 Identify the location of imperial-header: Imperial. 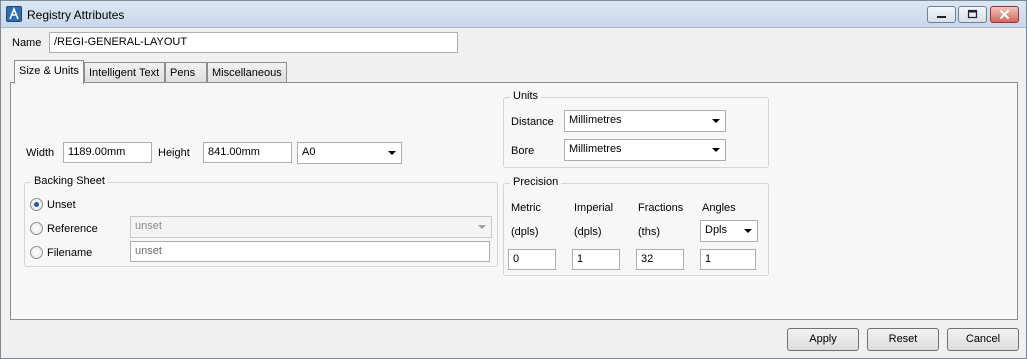
(594, 208).